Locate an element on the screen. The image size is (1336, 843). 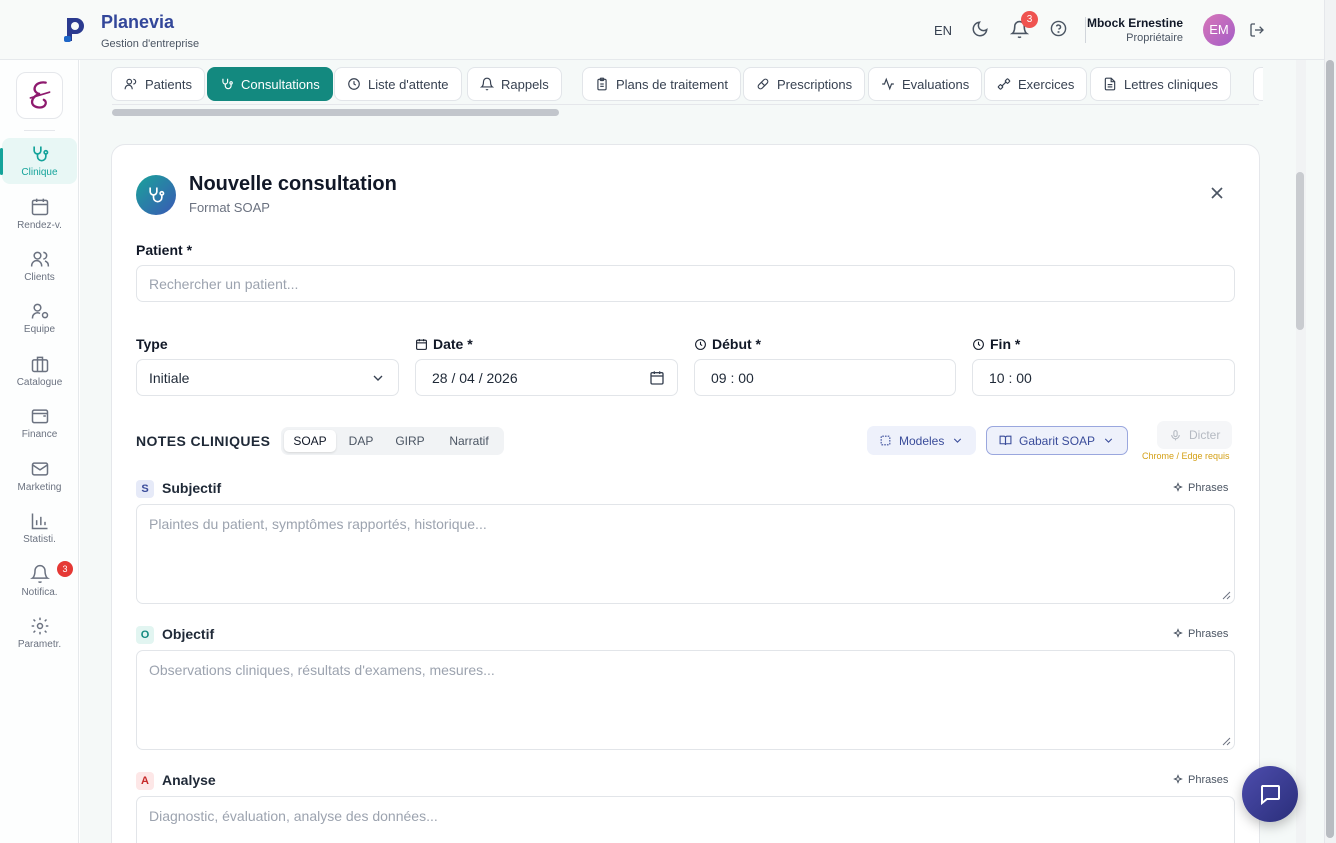
tab-patients: Patients is located at coordinates (158, 84).